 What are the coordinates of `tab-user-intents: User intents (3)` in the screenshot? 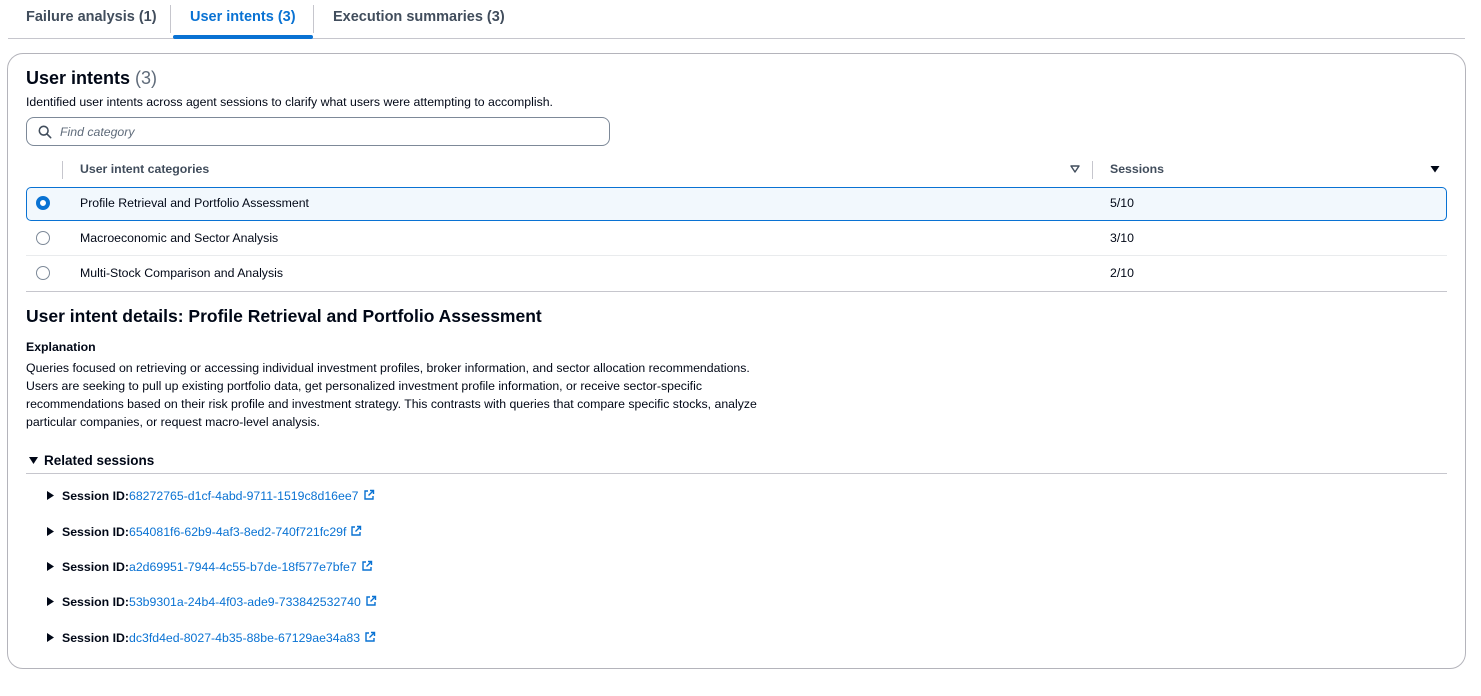 It's located at (243, 19).